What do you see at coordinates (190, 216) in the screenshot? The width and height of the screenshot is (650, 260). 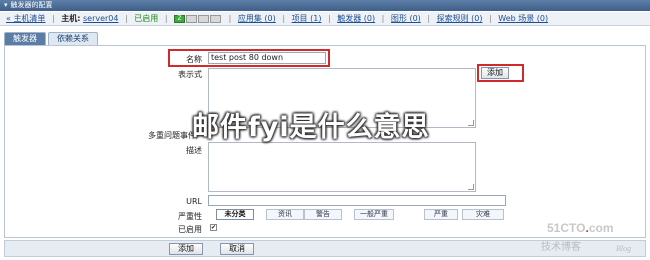 I see `severity-label: 严重性` at bounding box center [190, 216].